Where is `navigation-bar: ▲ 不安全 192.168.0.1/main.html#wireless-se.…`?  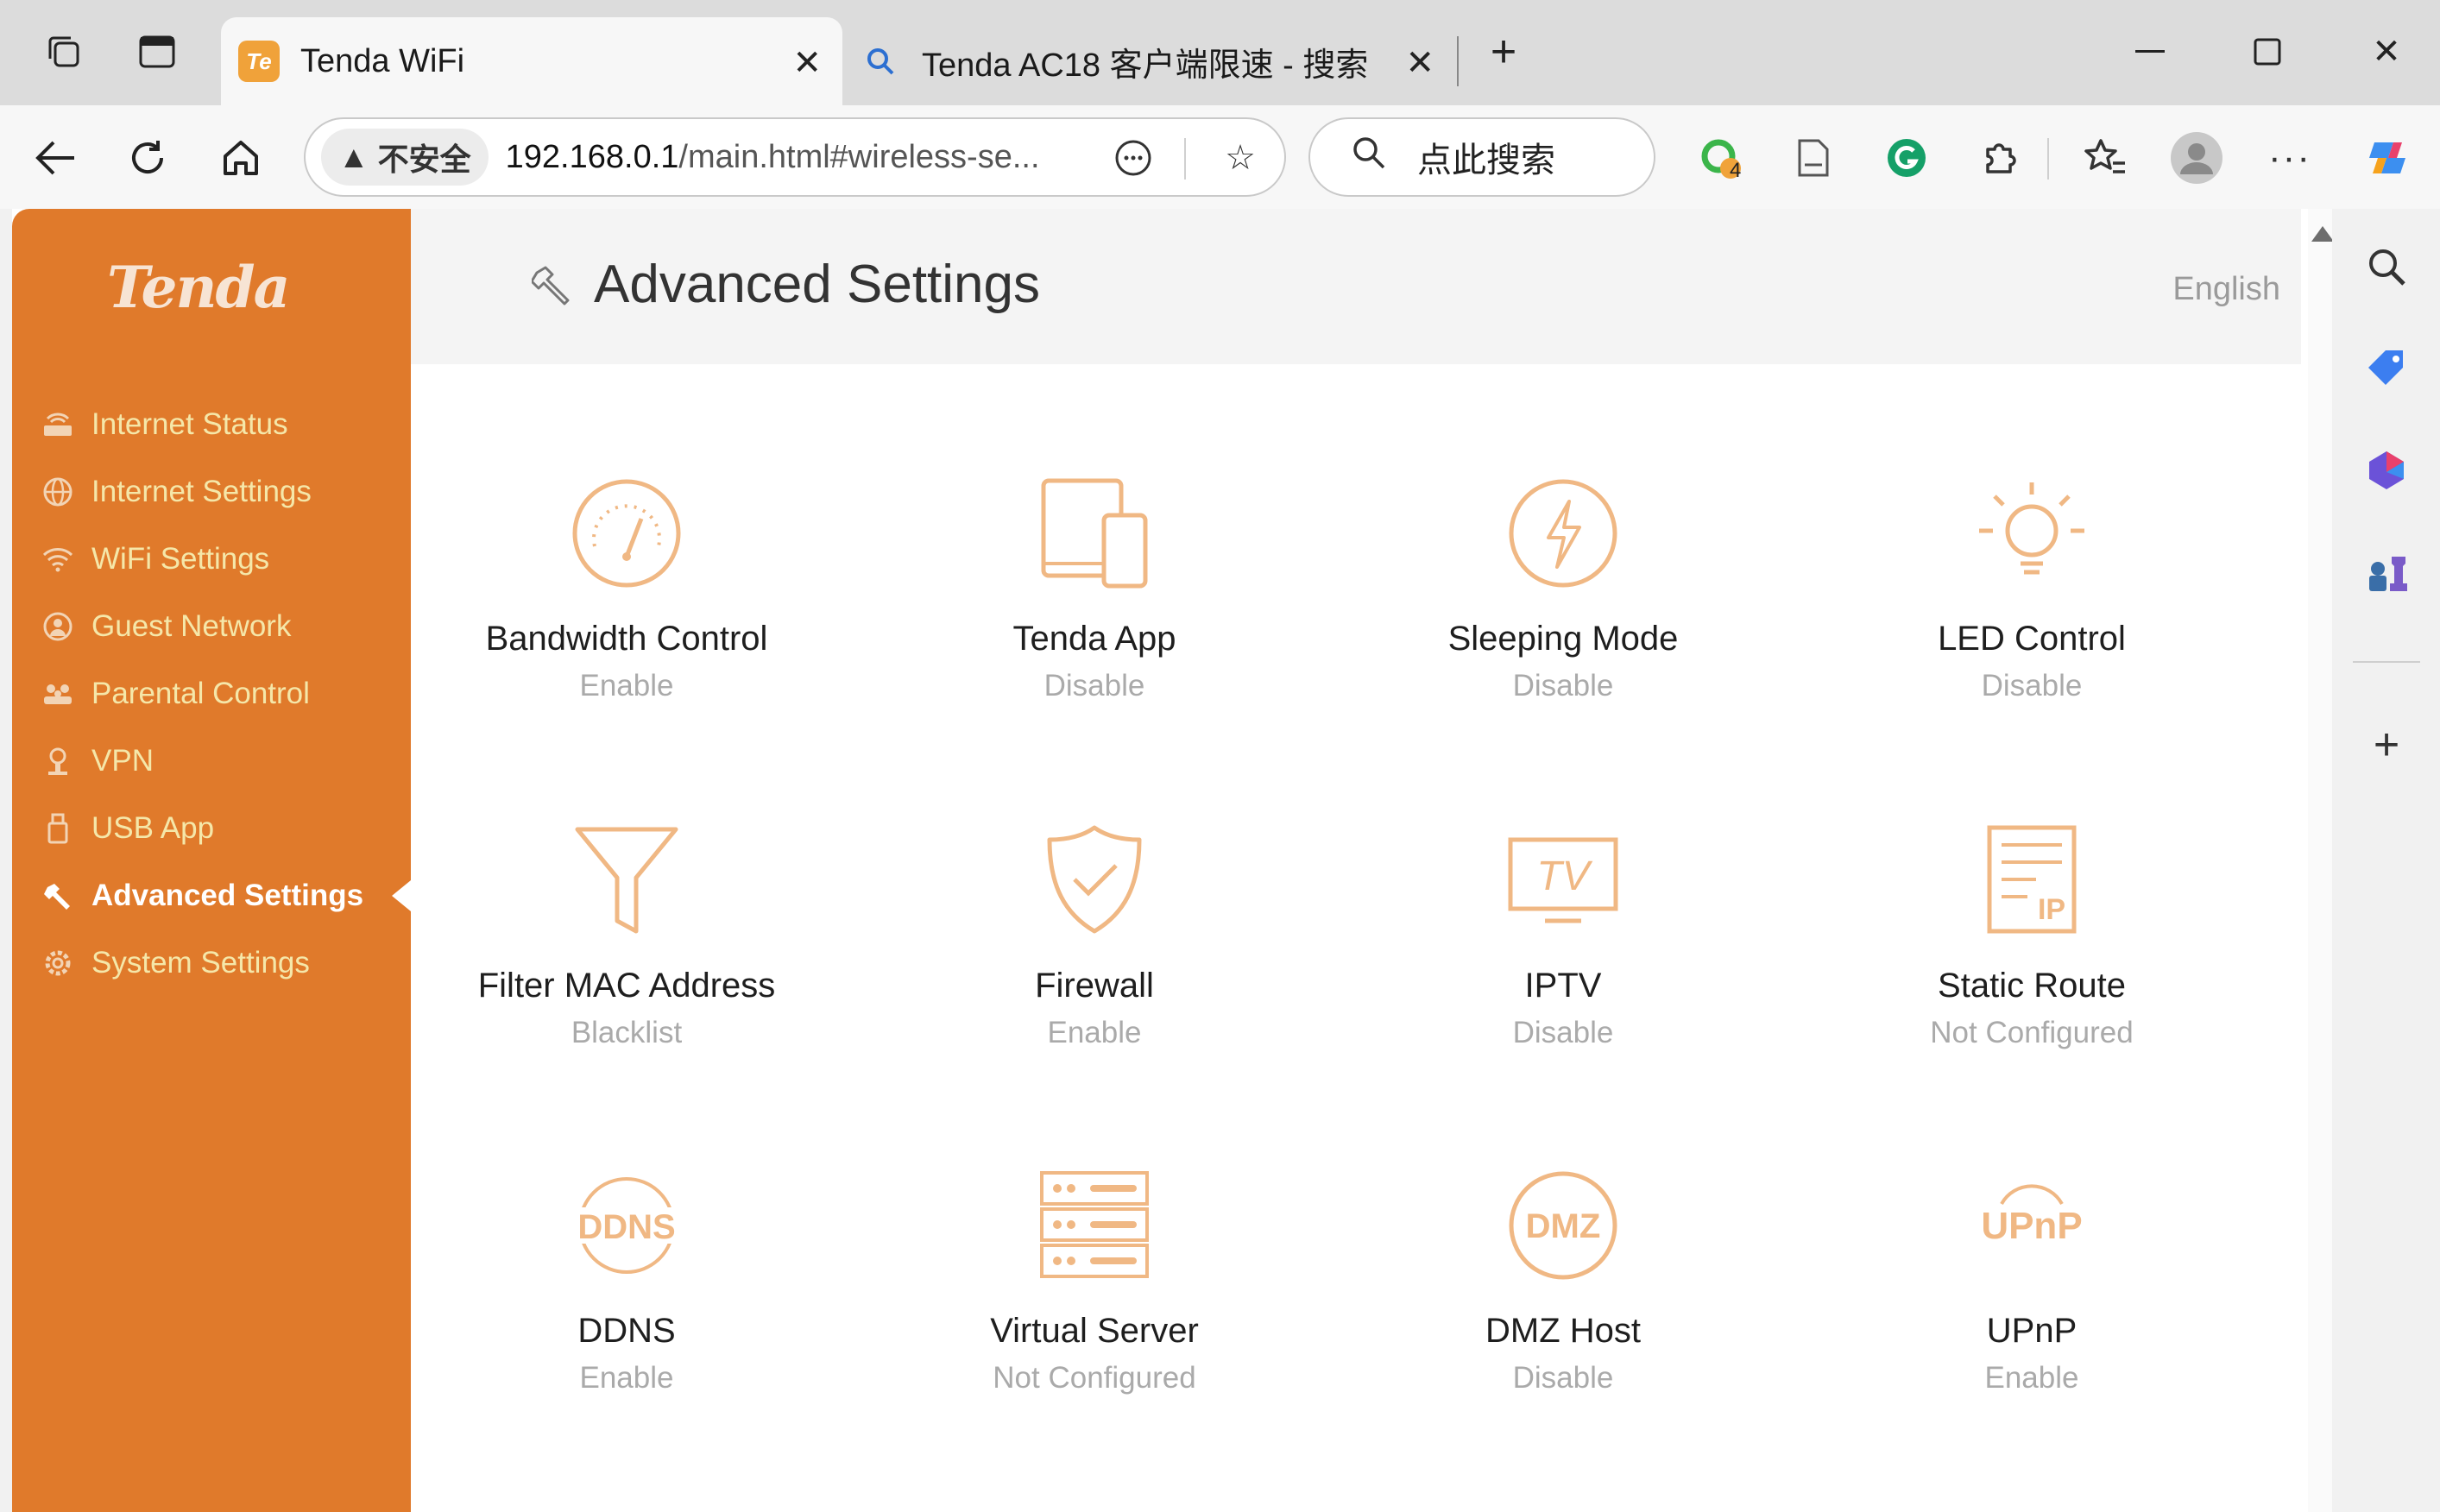 navigation-bar: ▲ 不安全 192.168.0.1/main.html#wireless-se.… is located at coordinates (1220, 157).